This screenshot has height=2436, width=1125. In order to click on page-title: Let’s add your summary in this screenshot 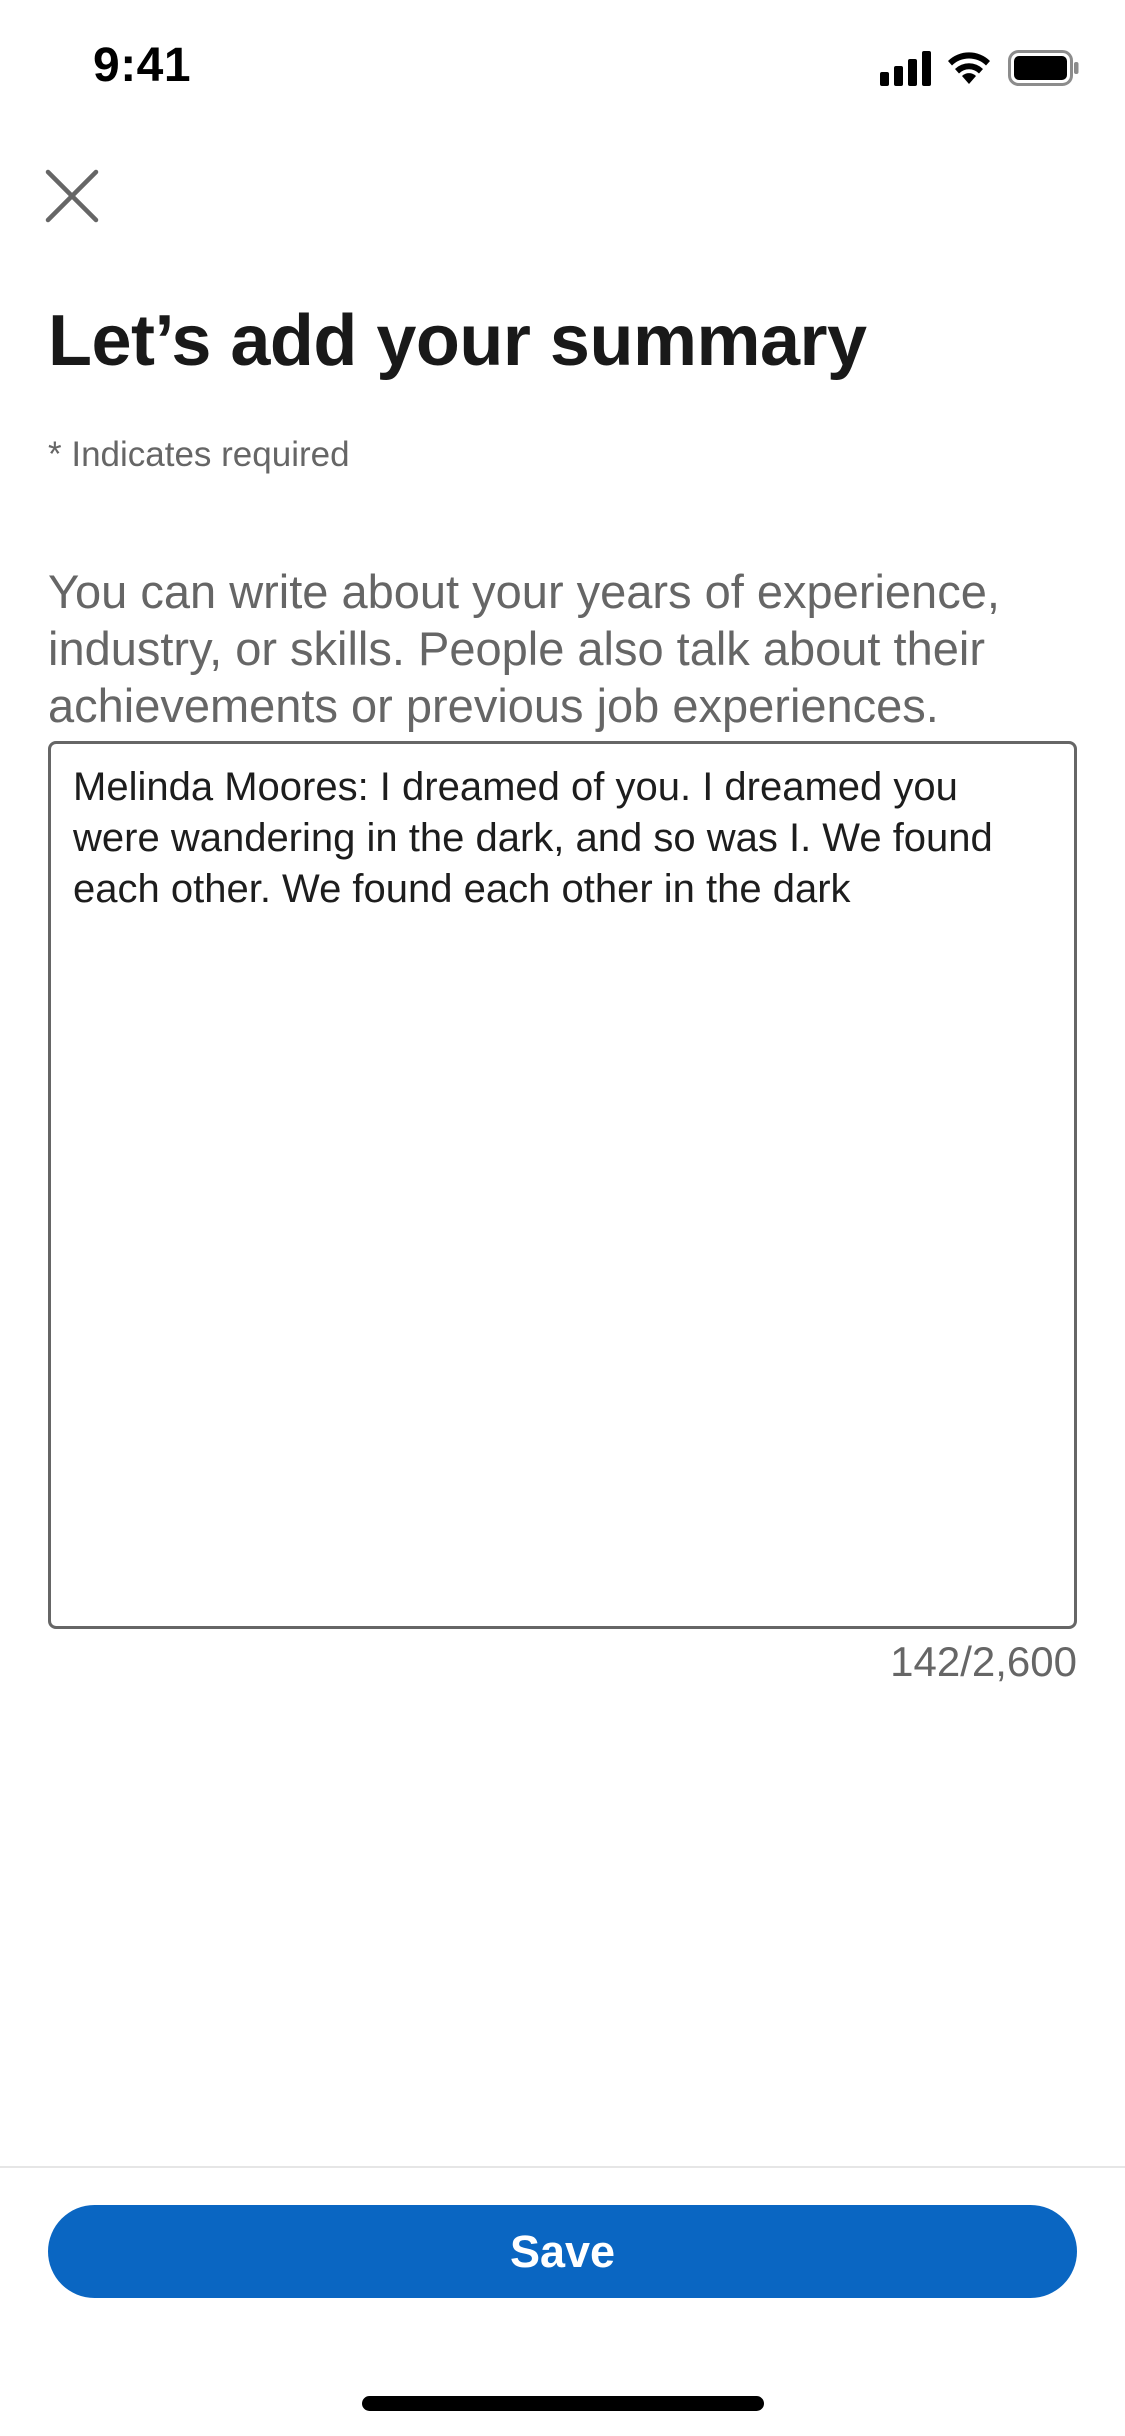, I will do `click(457, 341)`.